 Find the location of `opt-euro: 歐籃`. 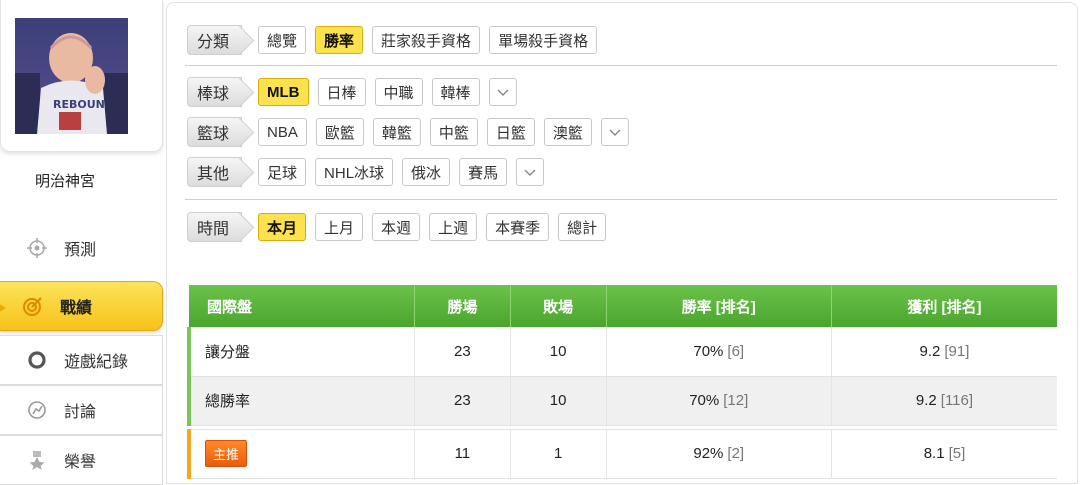

opt-euro: 歐籃 is located at coordinates (339, 132).